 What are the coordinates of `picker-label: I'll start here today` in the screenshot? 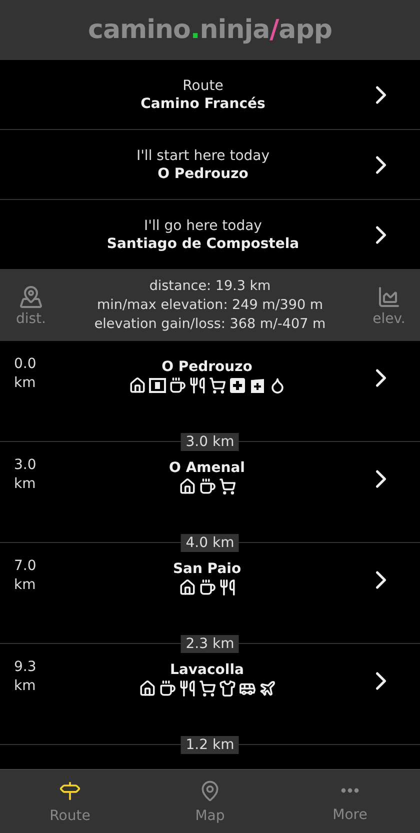 It's located at (203, 156).